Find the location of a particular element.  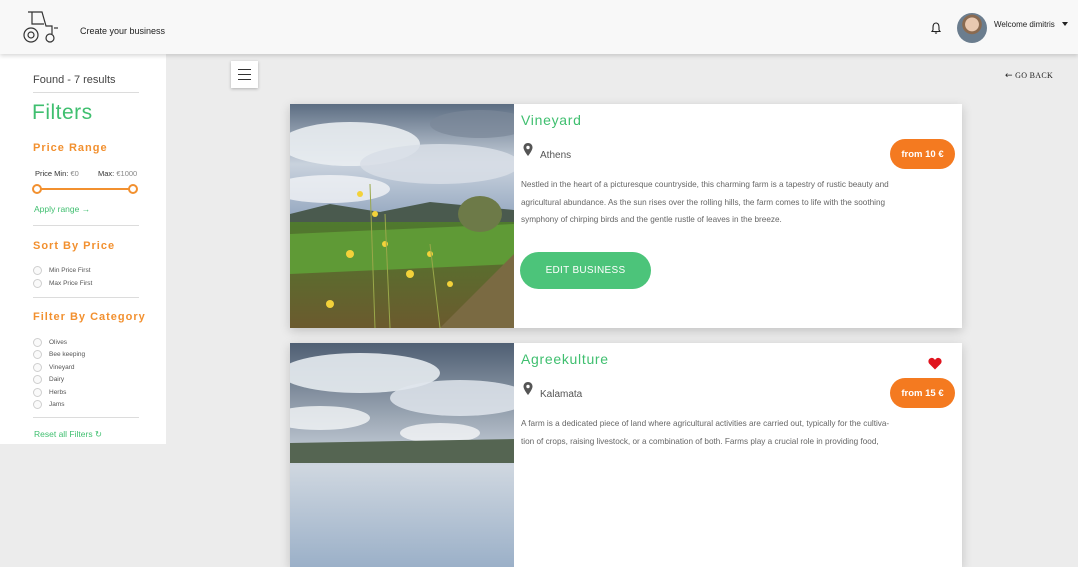

tractor-logo-icon is located at coordinates (40, 27).